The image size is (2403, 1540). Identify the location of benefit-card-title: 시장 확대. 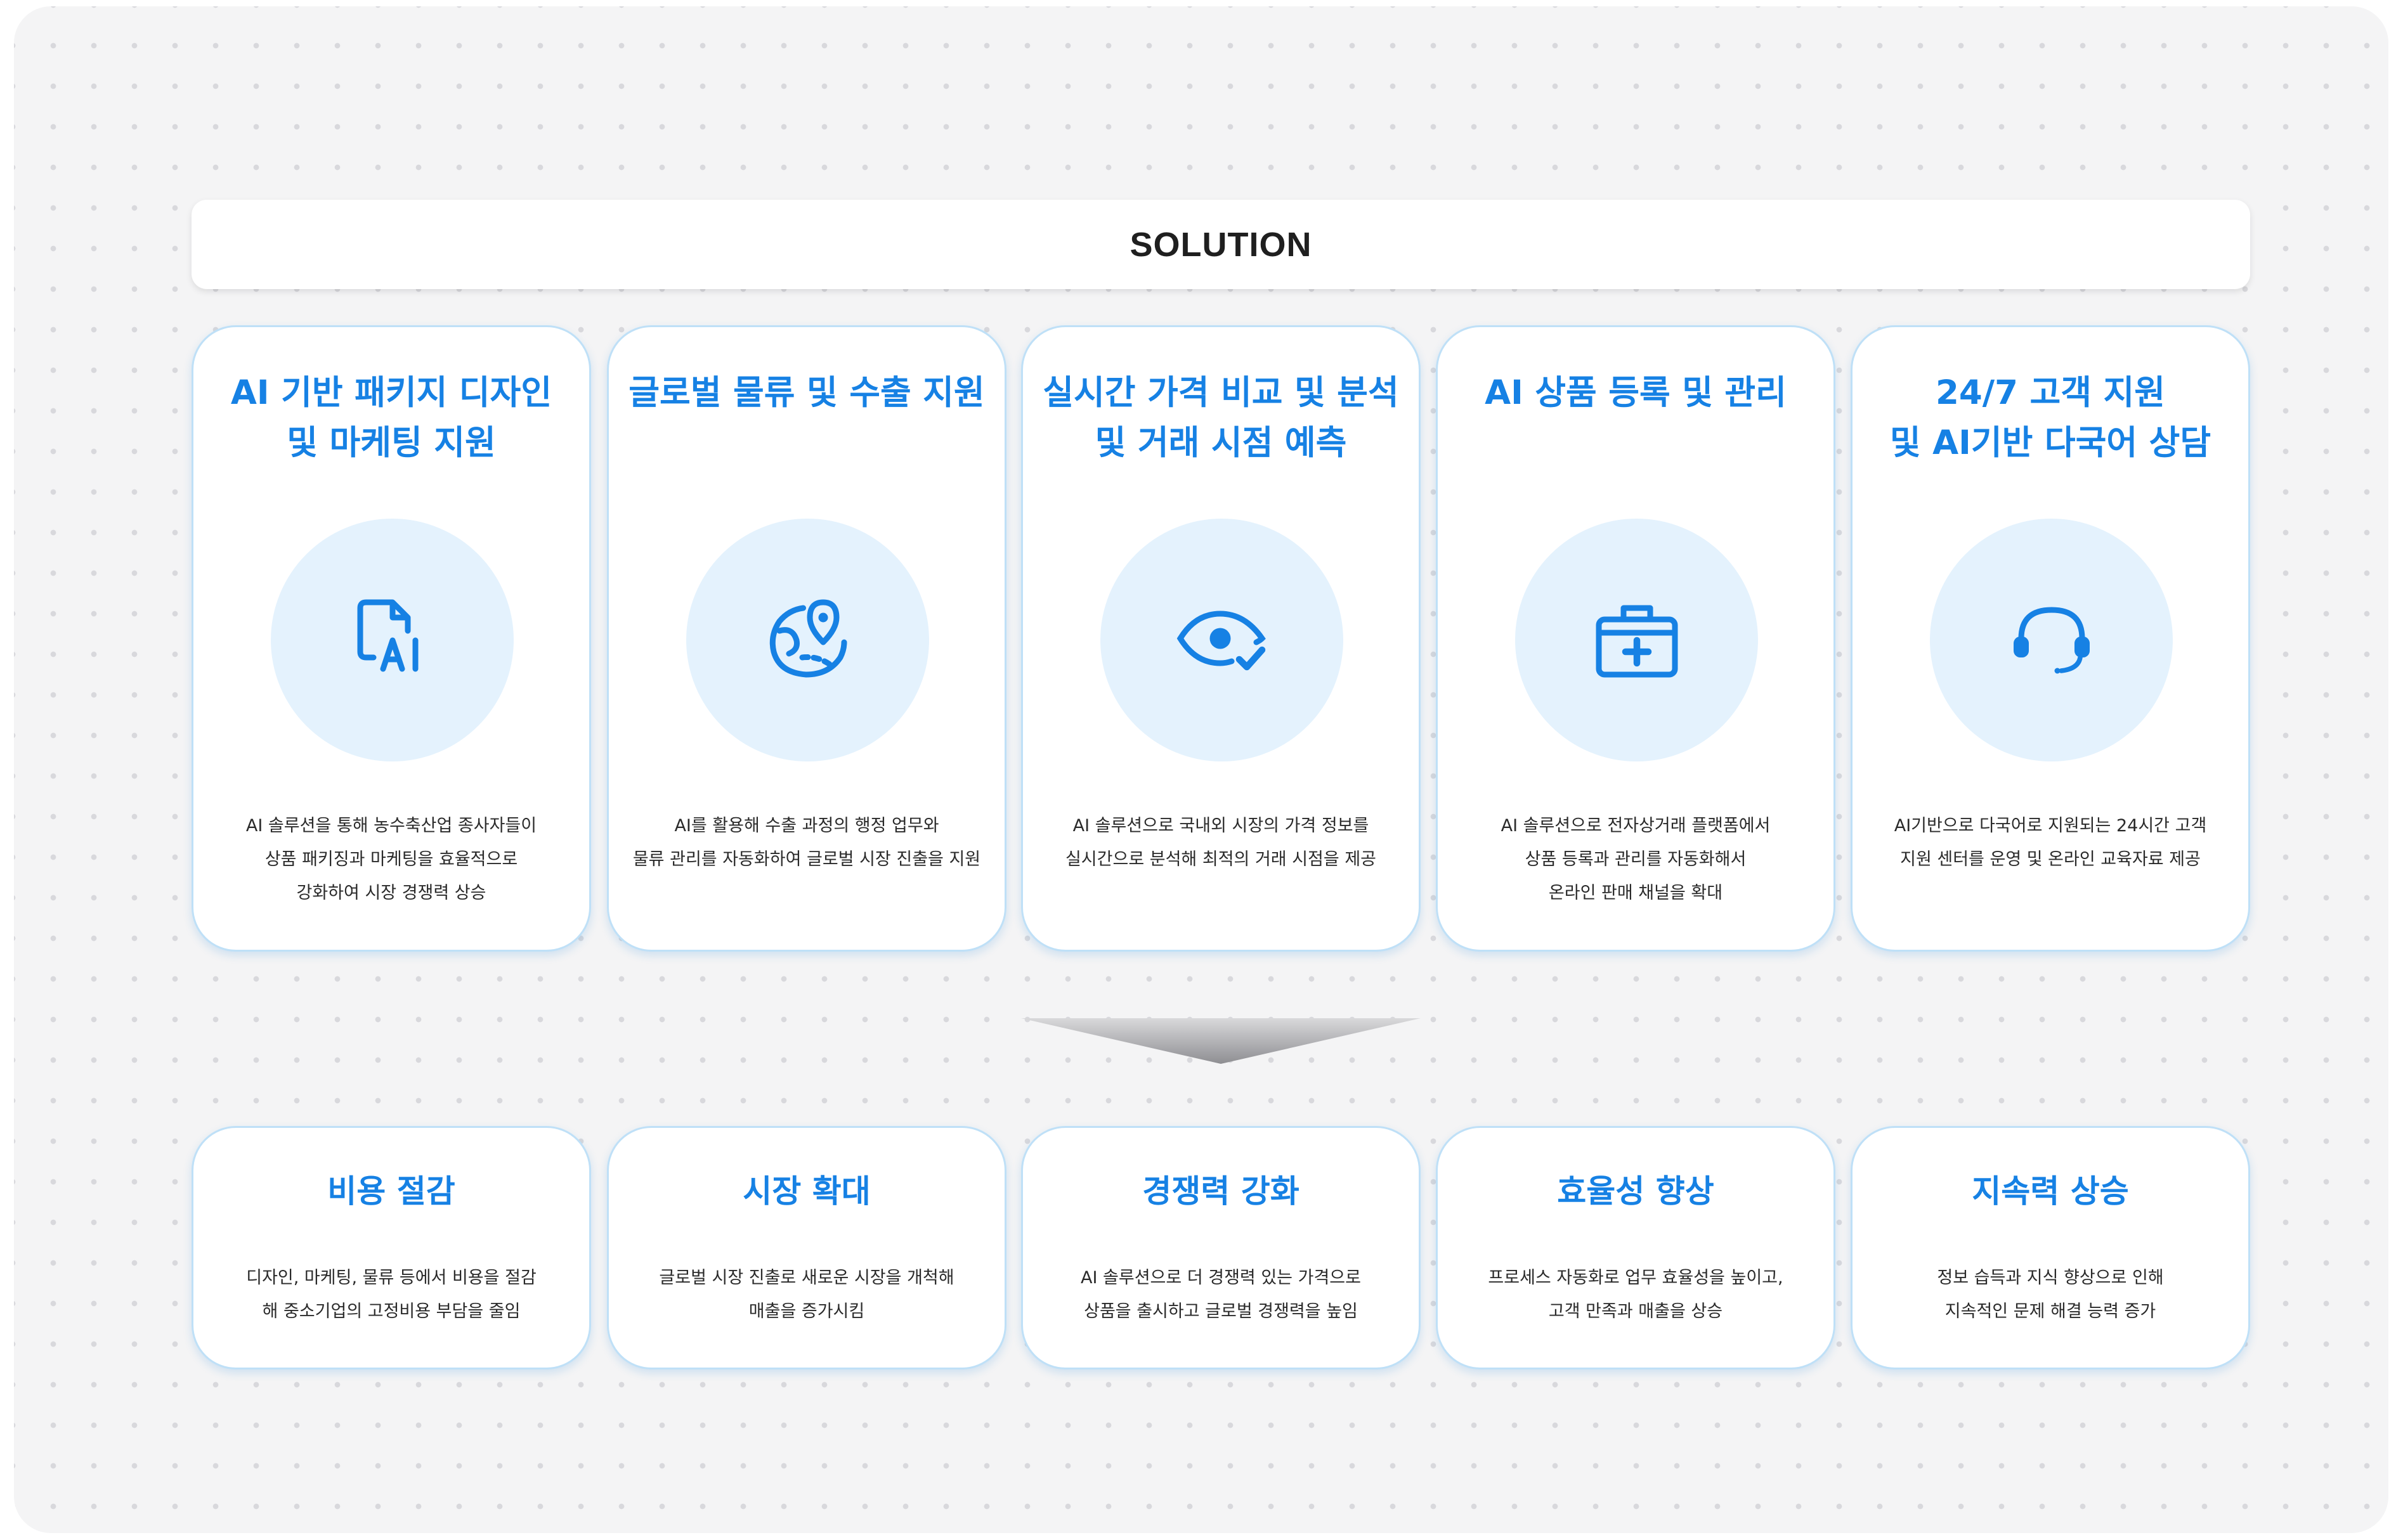
(807, 1191).